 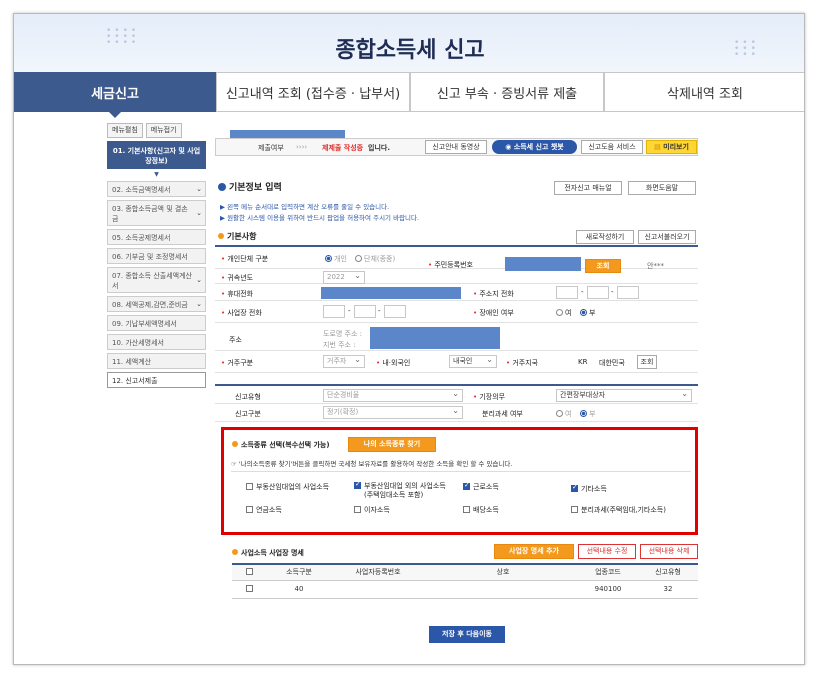 What do you see at coordinates (400, 490) in the screenshot?
I see `income-business: 부동산임대업 외의 사업소득(주택임대소득 포함)` at bounding box center [400, 490].